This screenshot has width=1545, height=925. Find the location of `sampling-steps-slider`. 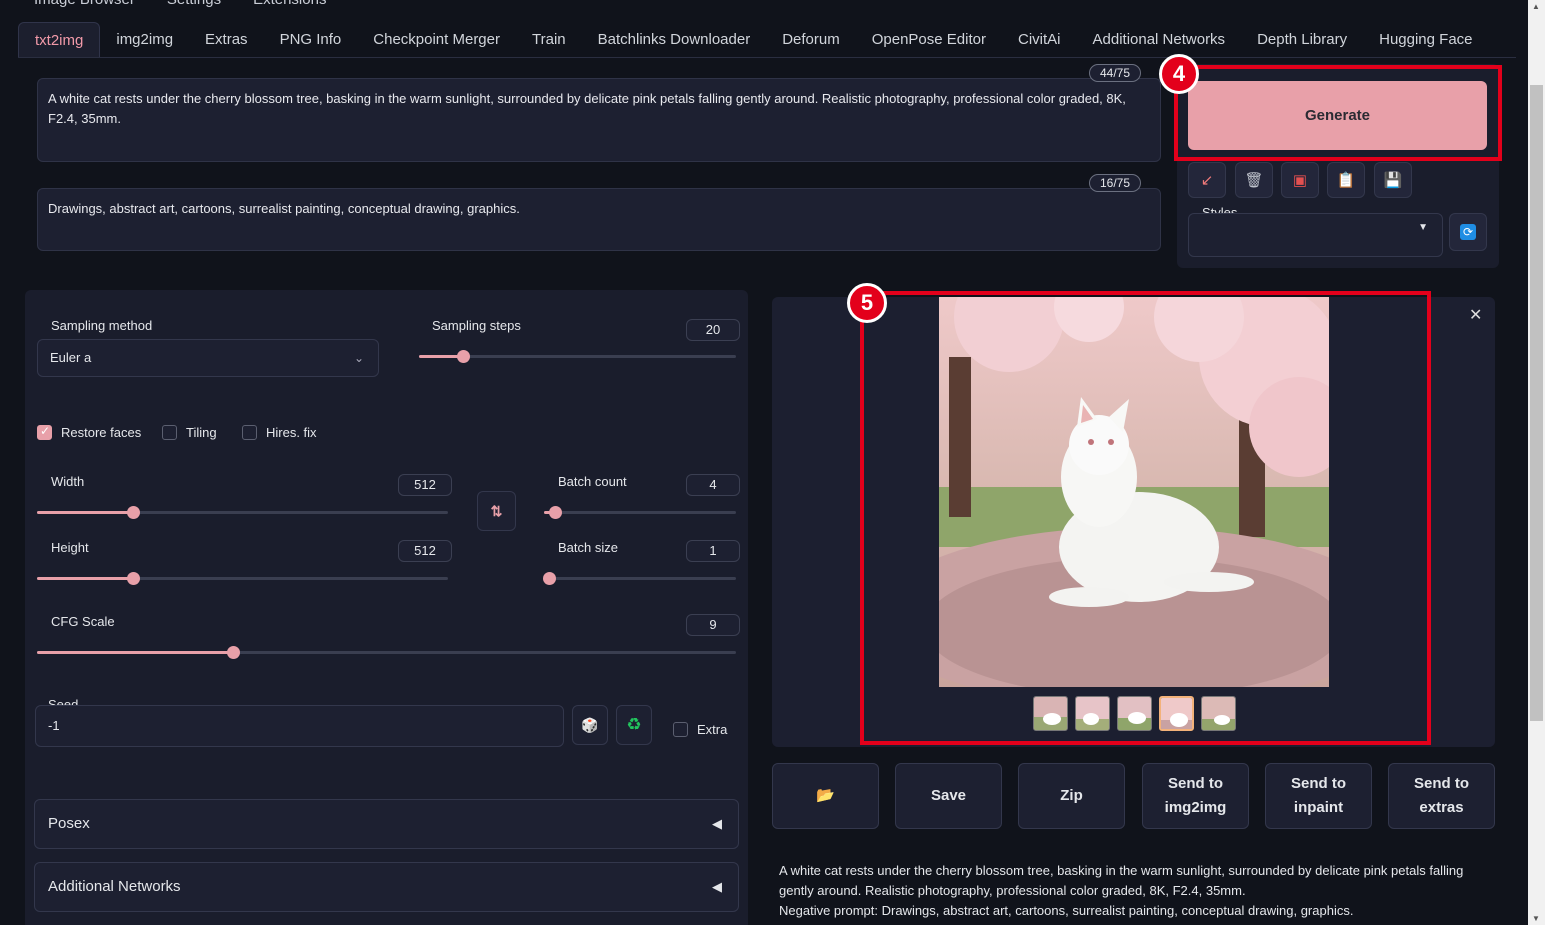

sampling-steps-slider is located at coordinates (577, 356).